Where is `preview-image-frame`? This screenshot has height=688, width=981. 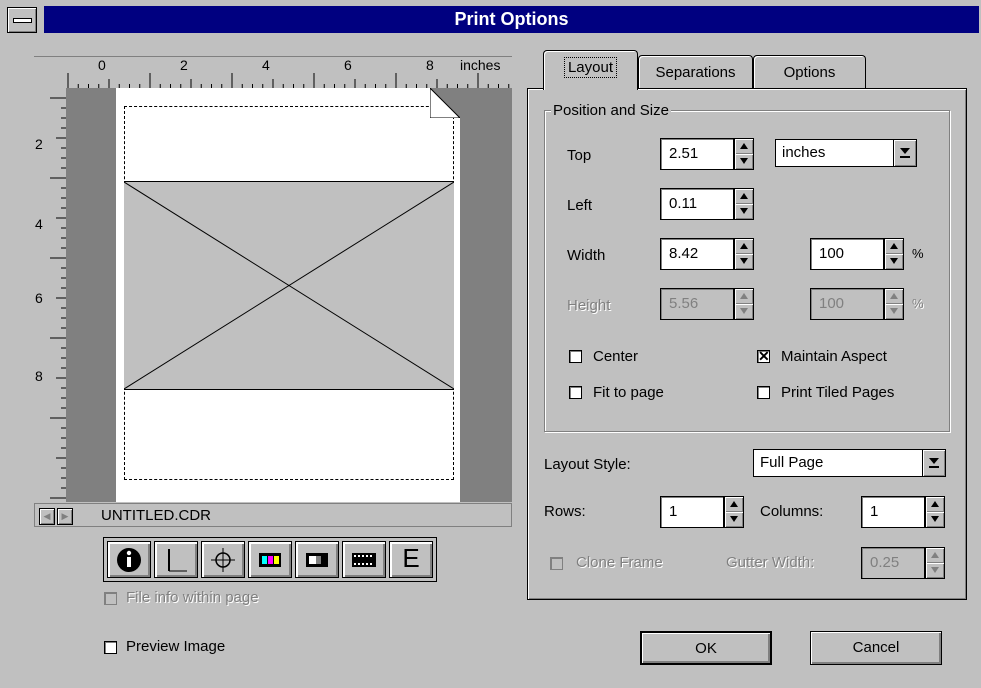 preview-image-frame is located at coordinates (289, 285).